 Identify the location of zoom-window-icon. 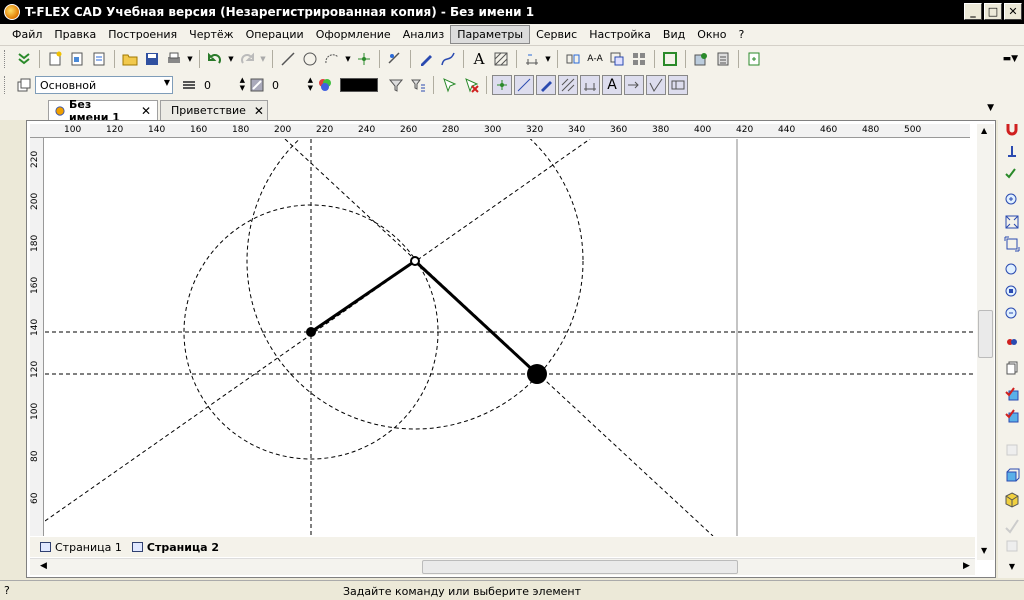
(1012, 222).